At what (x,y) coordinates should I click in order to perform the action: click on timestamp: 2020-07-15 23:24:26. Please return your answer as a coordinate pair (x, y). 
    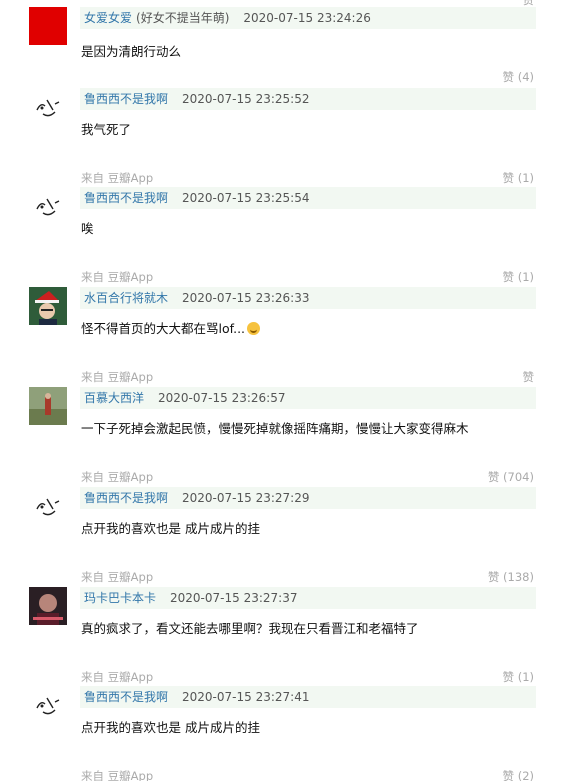
    Looking at the image, I should click on (307, 18).